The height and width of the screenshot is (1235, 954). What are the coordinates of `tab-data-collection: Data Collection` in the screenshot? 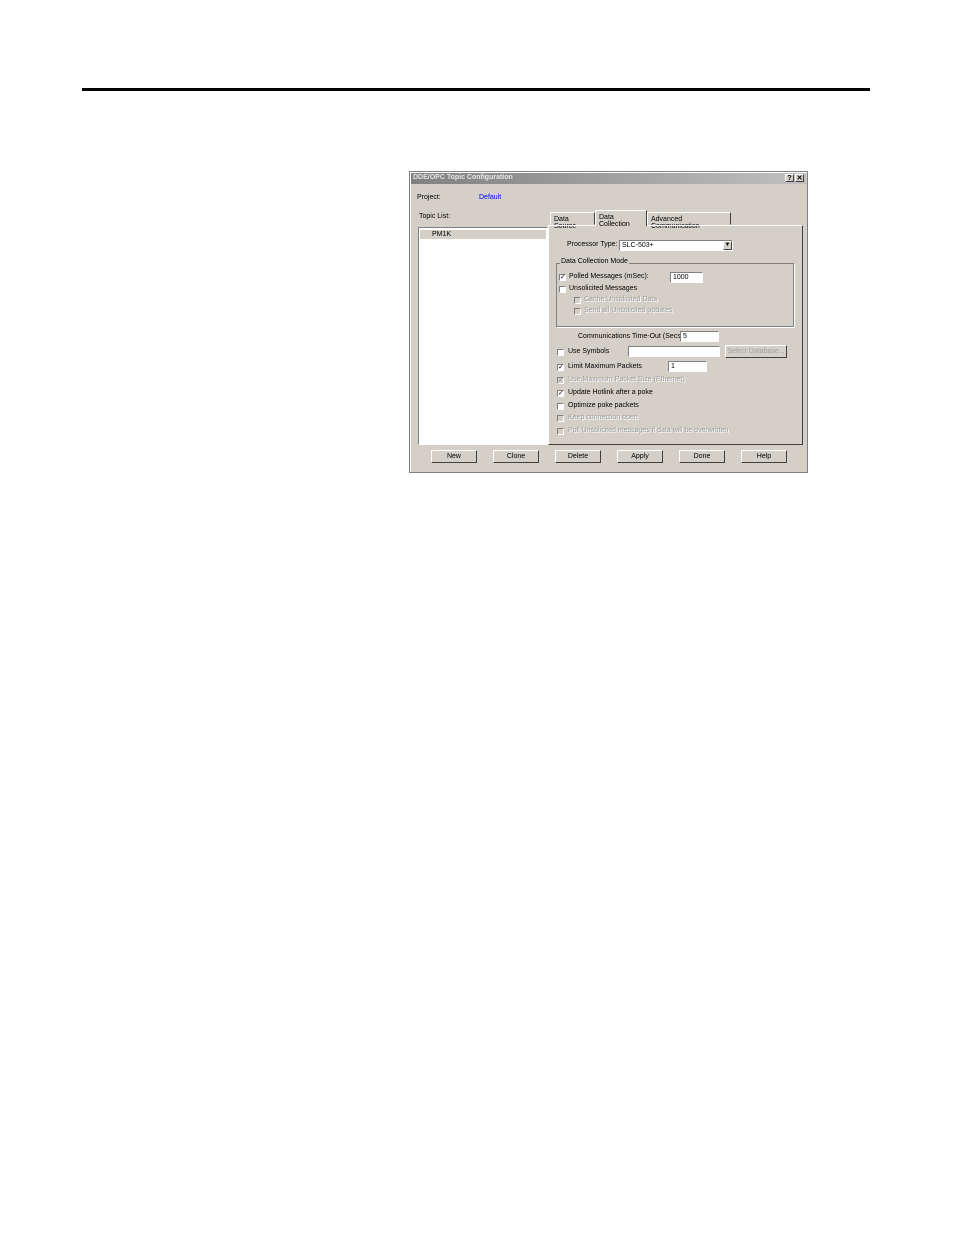 It's located at (621, 219).